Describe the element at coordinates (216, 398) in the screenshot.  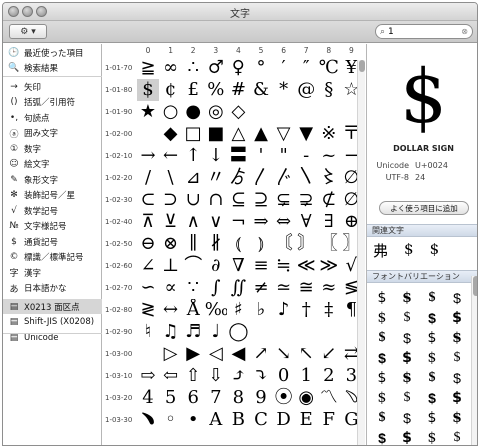
I see `character-cell: 7` at that location.